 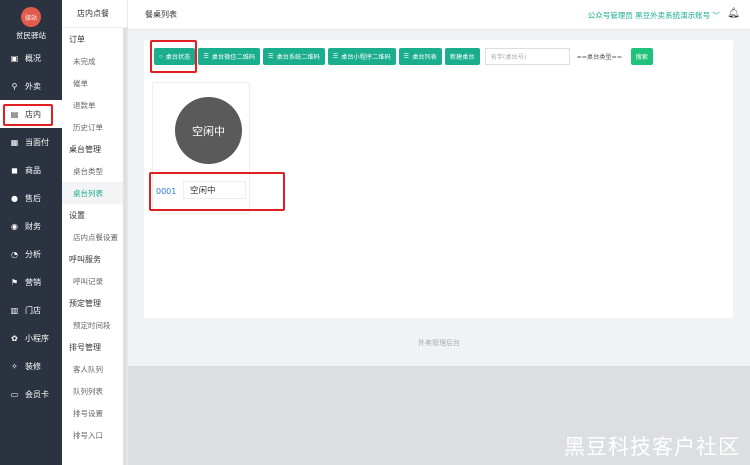 I want to click on submenu-item-guest-queue: 客人队列, so click(x=94, y=369).